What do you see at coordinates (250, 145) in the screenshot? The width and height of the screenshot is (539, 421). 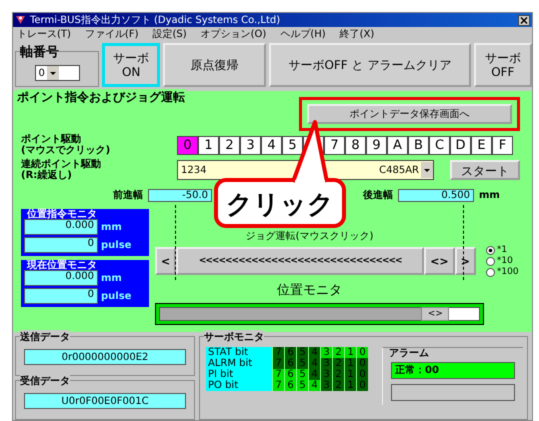 I see `point-button: 3` at bounding box center [250, 145].